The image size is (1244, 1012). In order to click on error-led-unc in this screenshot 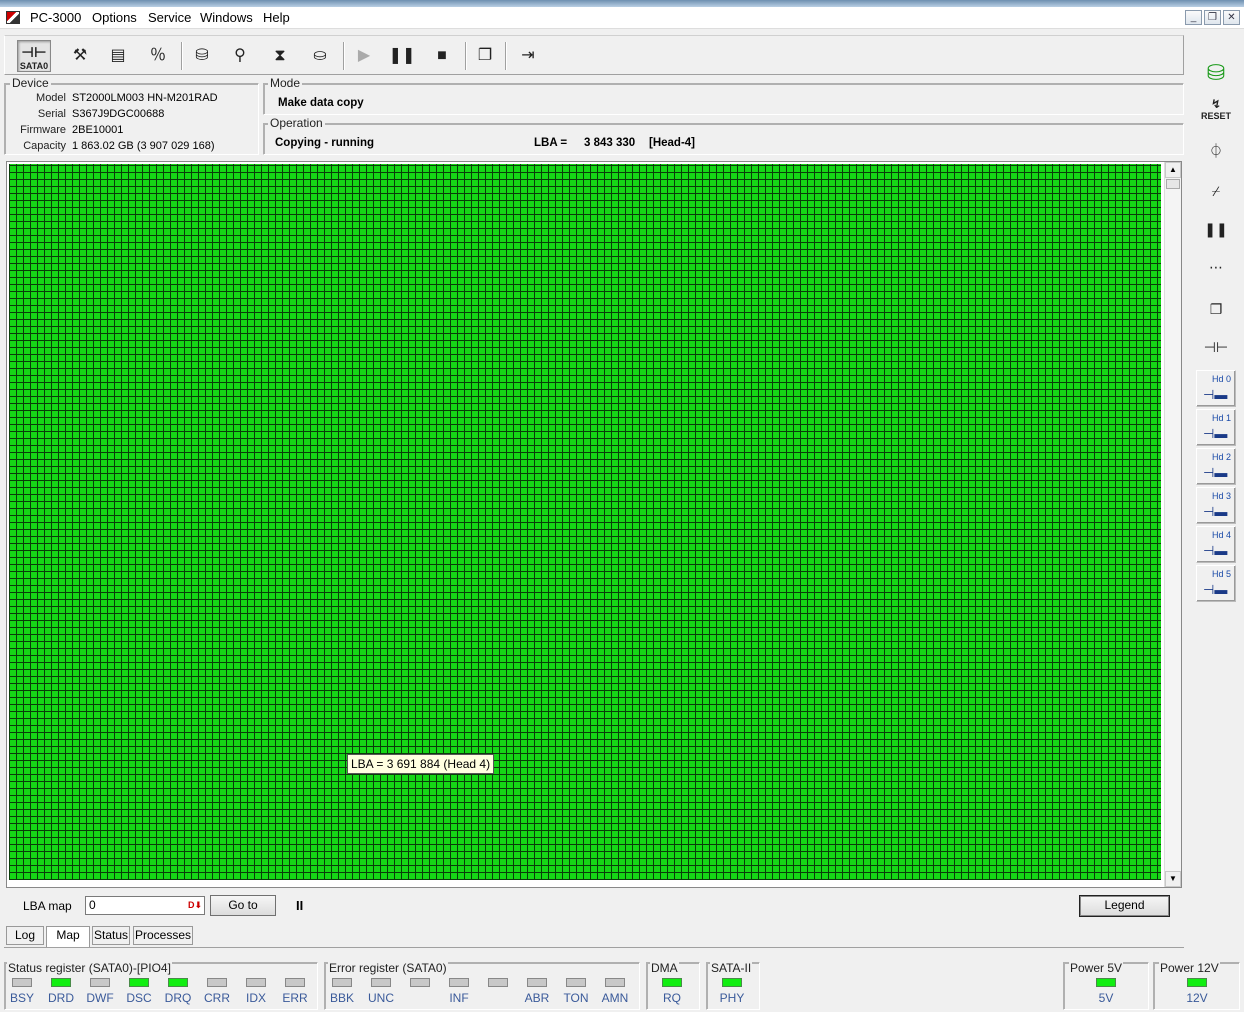, I will do `click(381, 982)`.